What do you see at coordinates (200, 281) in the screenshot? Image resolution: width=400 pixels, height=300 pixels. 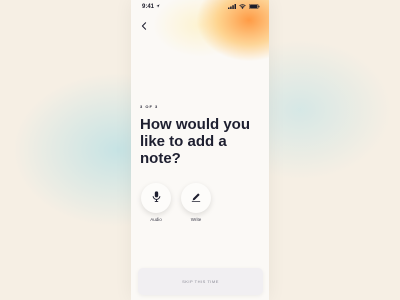 I see `skip-button: SKIP THIS TIME` at bounding box center [200, 281].